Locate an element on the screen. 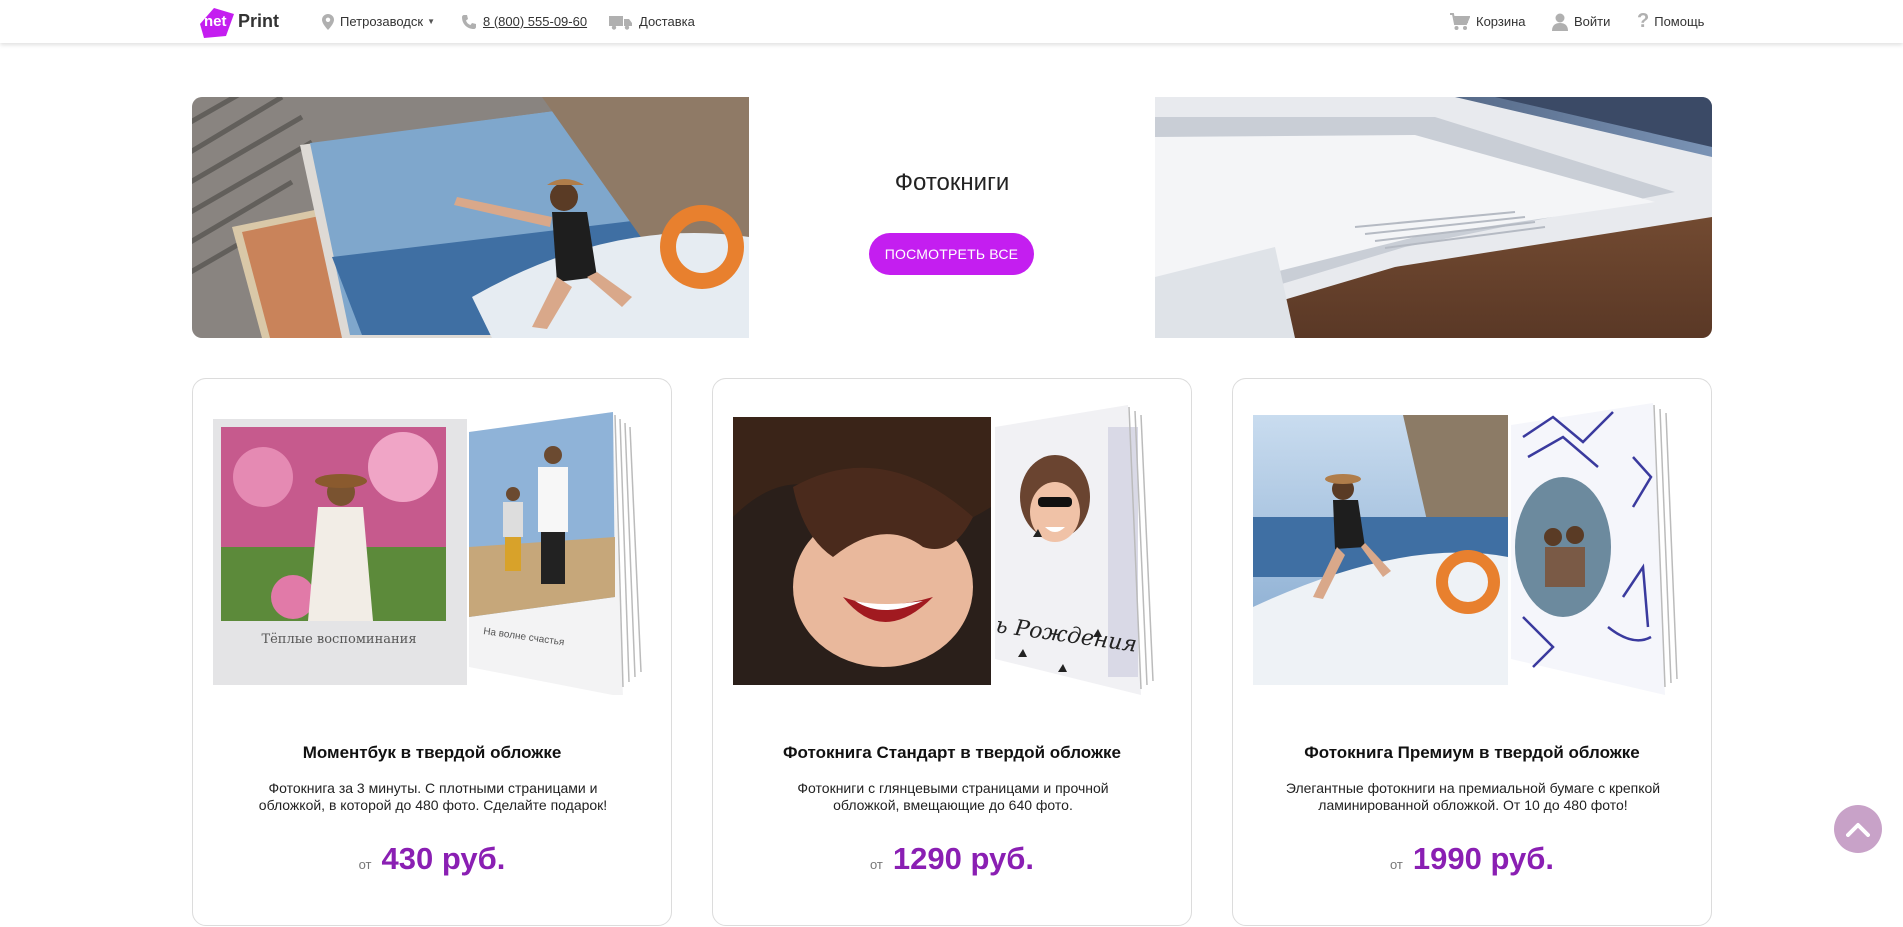  banner-title: Фотокниги is located at coordinates (952, 182).